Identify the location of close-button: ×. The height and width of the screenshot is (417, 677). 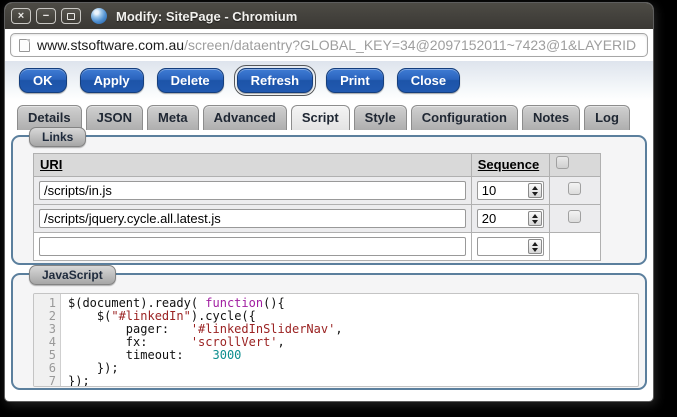
(21, 16).